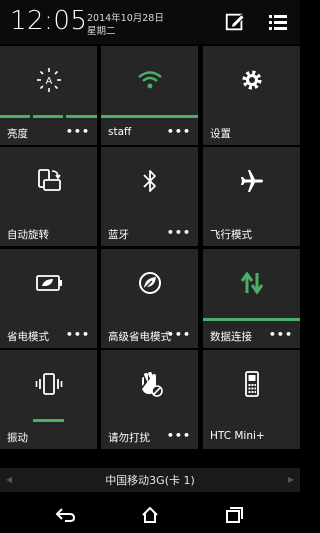  I want to click on svg-text: A, so click(48, 81).